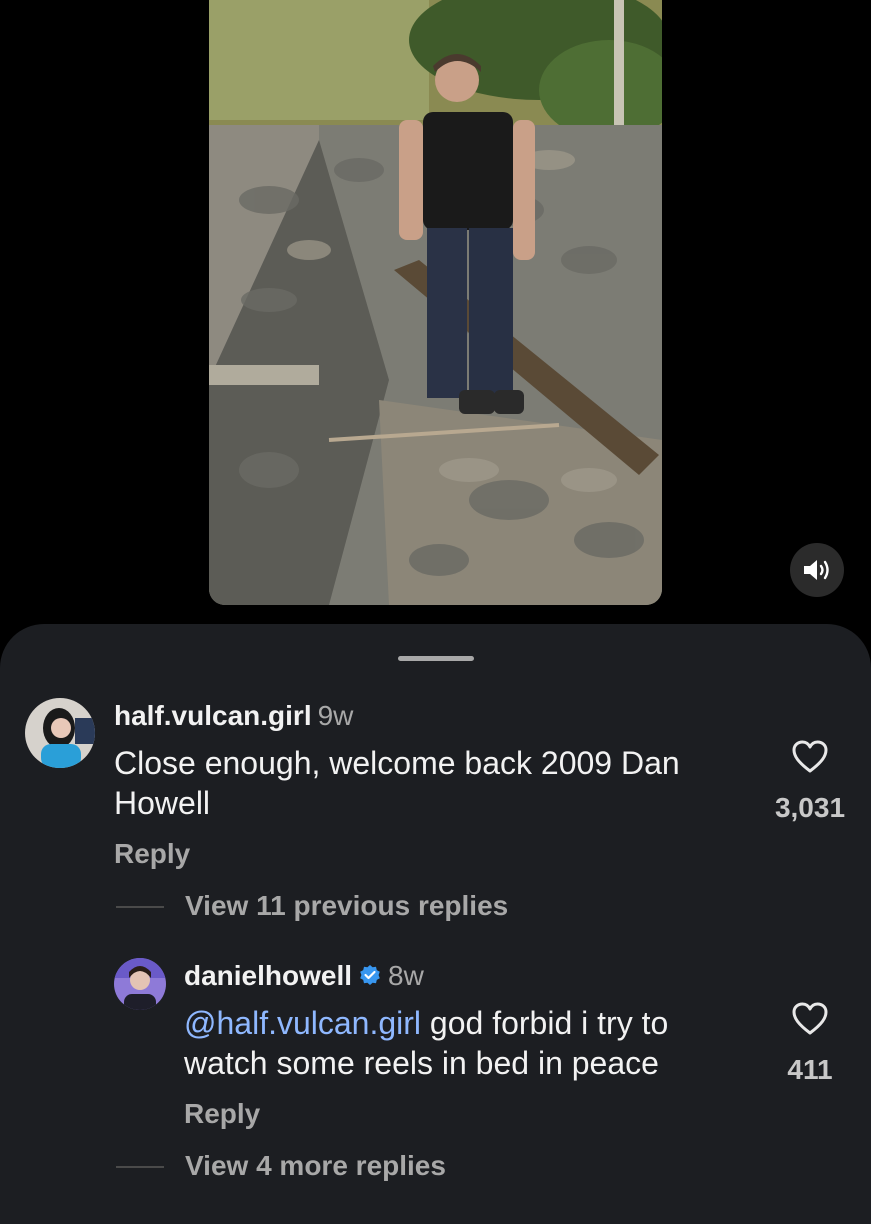  I want to click on username-text: danielhowell, so click(268, 975).